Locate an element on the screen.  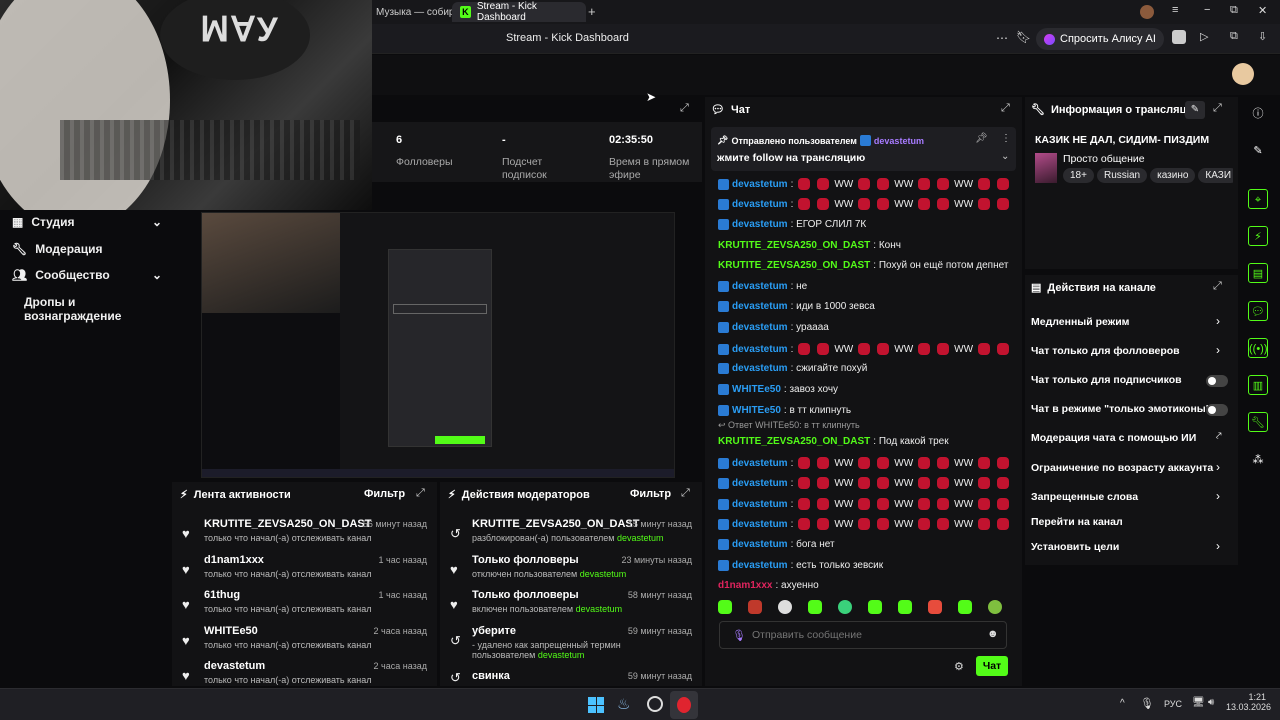
language-indicator: РУС is located at coordinates (1173, 704).